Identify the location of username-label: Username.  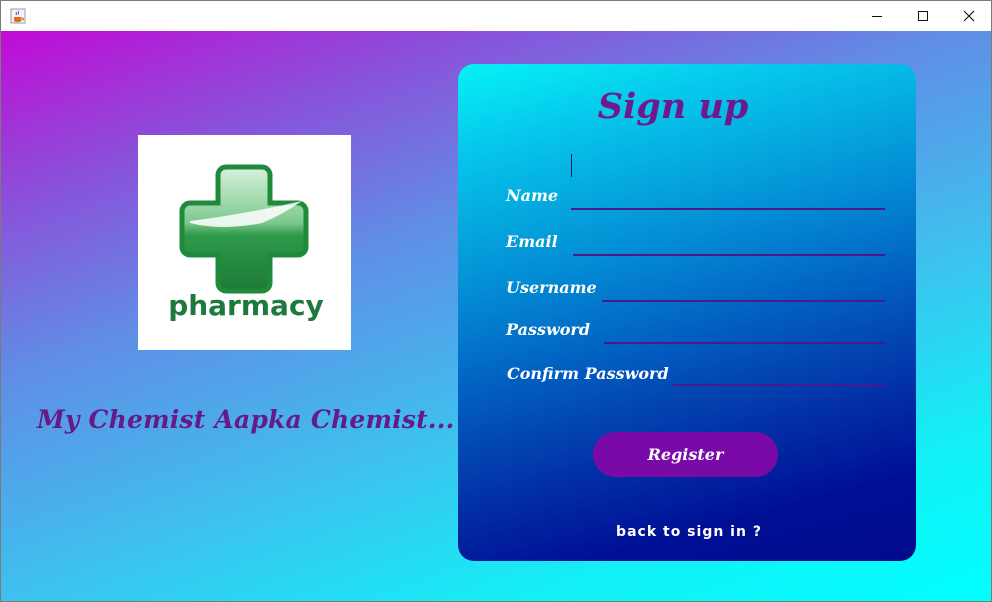
(551, 287).